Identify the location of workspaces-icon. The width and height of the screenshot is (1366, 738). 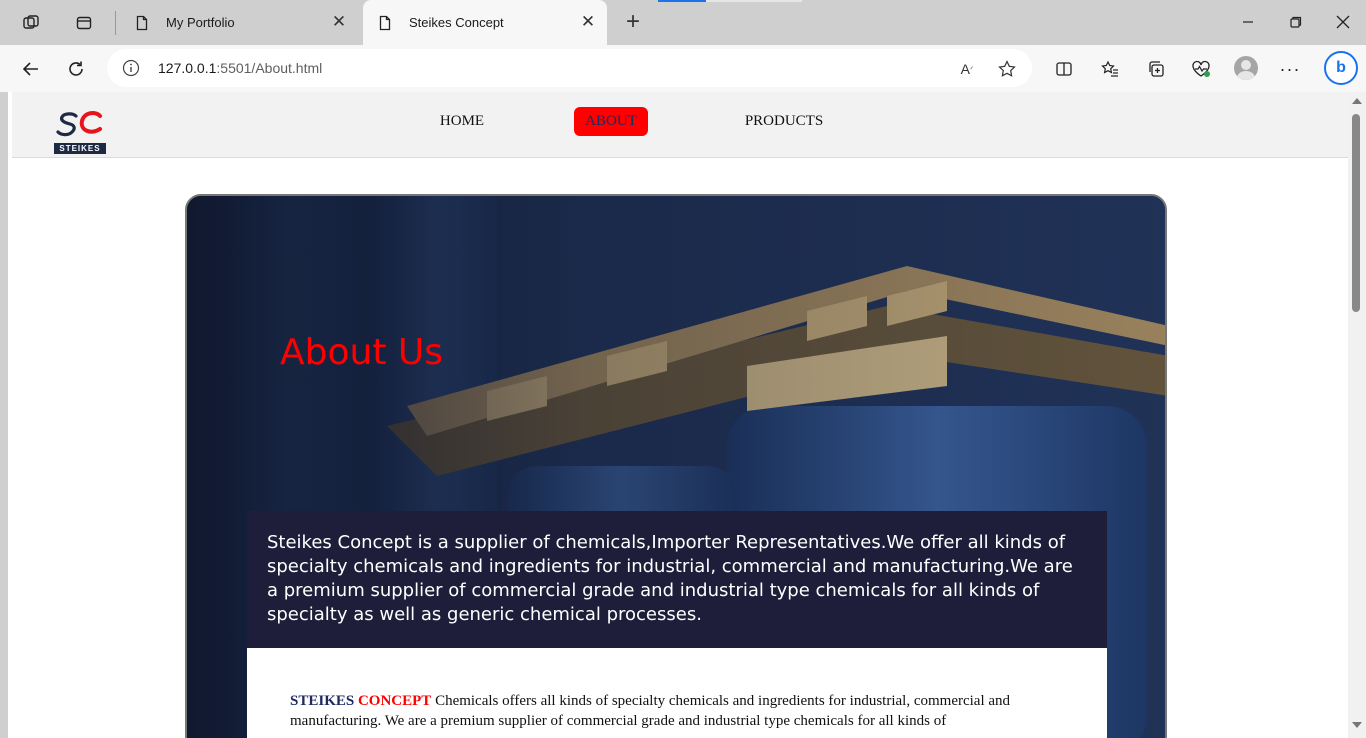
(31, 23).